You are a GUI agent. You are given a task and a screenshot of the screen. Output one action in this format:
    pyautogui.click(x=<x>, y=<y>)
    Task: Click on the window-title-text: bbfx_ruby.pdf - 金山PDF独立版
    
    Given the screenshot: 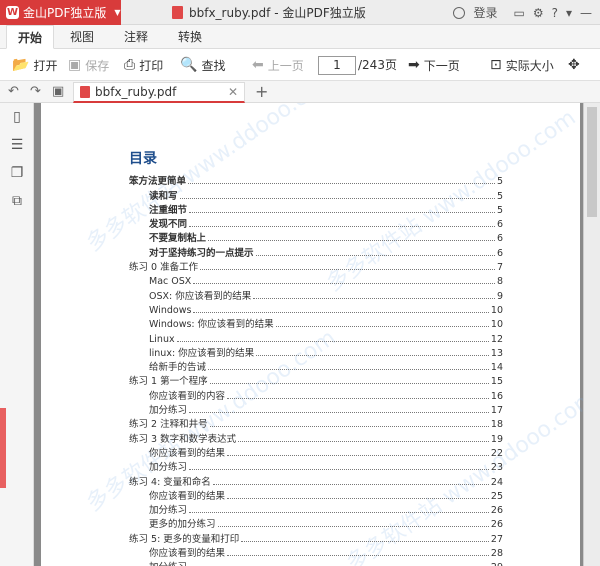 What is the action you would take?
    pyautogui.click(x=277, y=13)
    